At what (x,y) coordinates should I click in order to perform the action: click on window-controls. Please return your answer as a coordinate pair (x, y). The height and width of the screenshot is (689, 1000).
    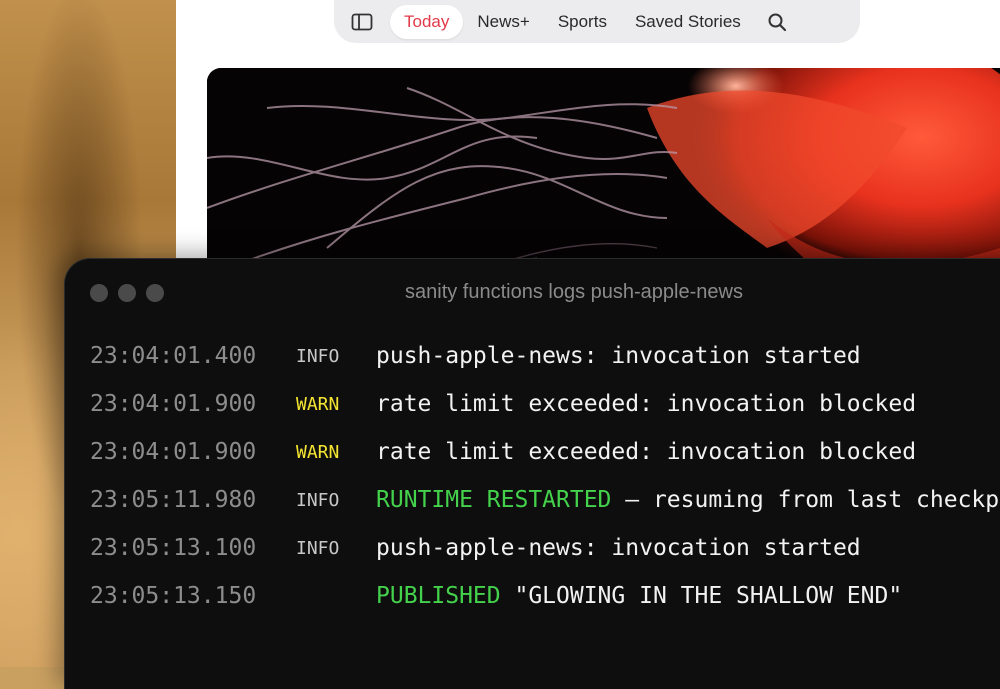
    Looking at the image, I should click on (127, 293).